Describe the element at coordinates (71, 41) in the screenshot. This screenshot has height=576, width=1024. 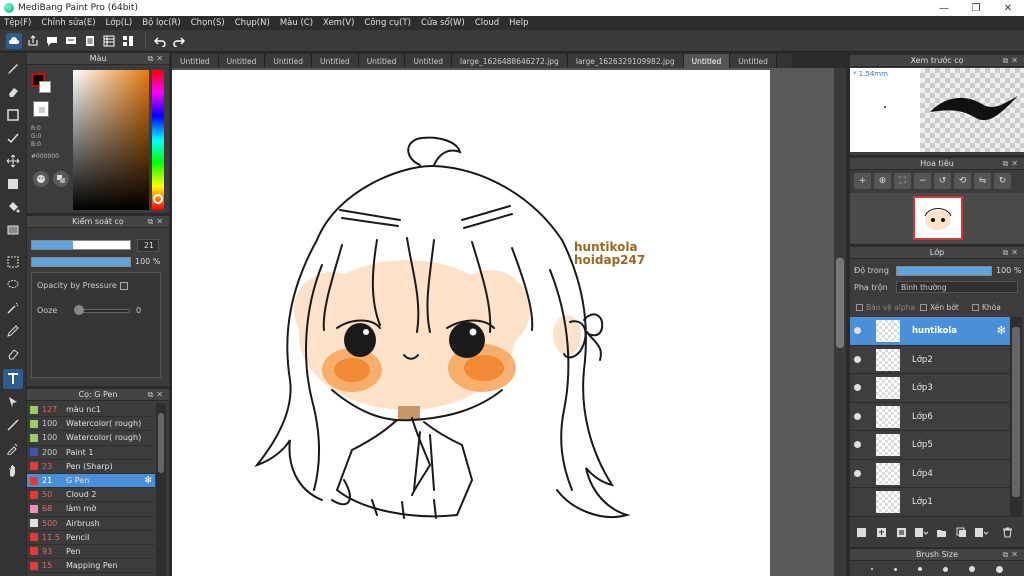
I see `chat-icon` at that location.